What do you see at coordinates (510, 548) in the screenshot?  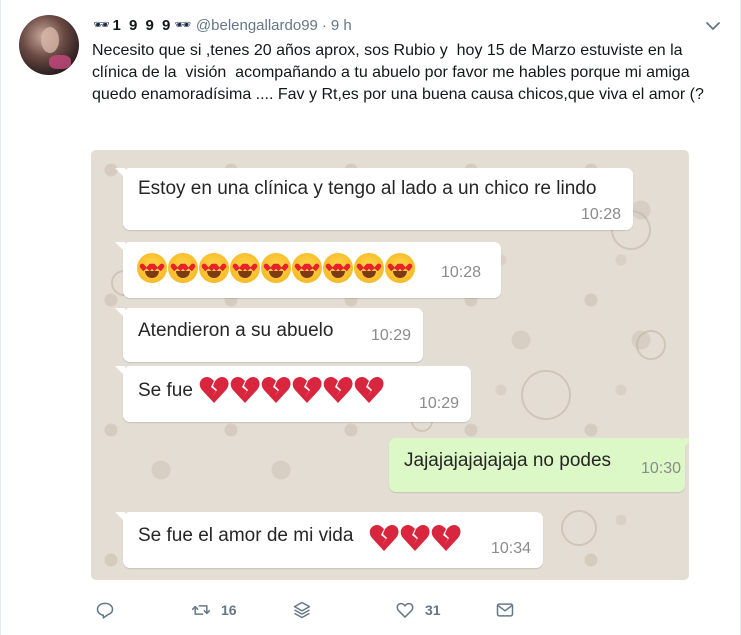 I see `message-time: 10:34` at bounding box center [510, 548].